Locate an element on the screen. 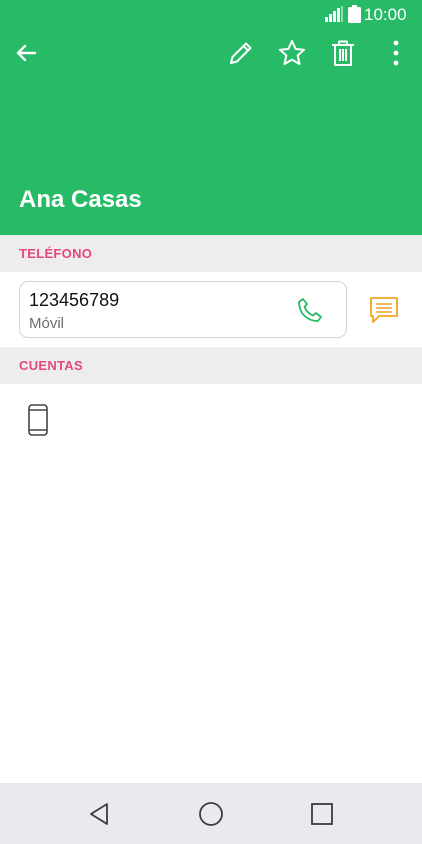  accounts-section-title: CUENTAS is located at coordinates (51, 365).